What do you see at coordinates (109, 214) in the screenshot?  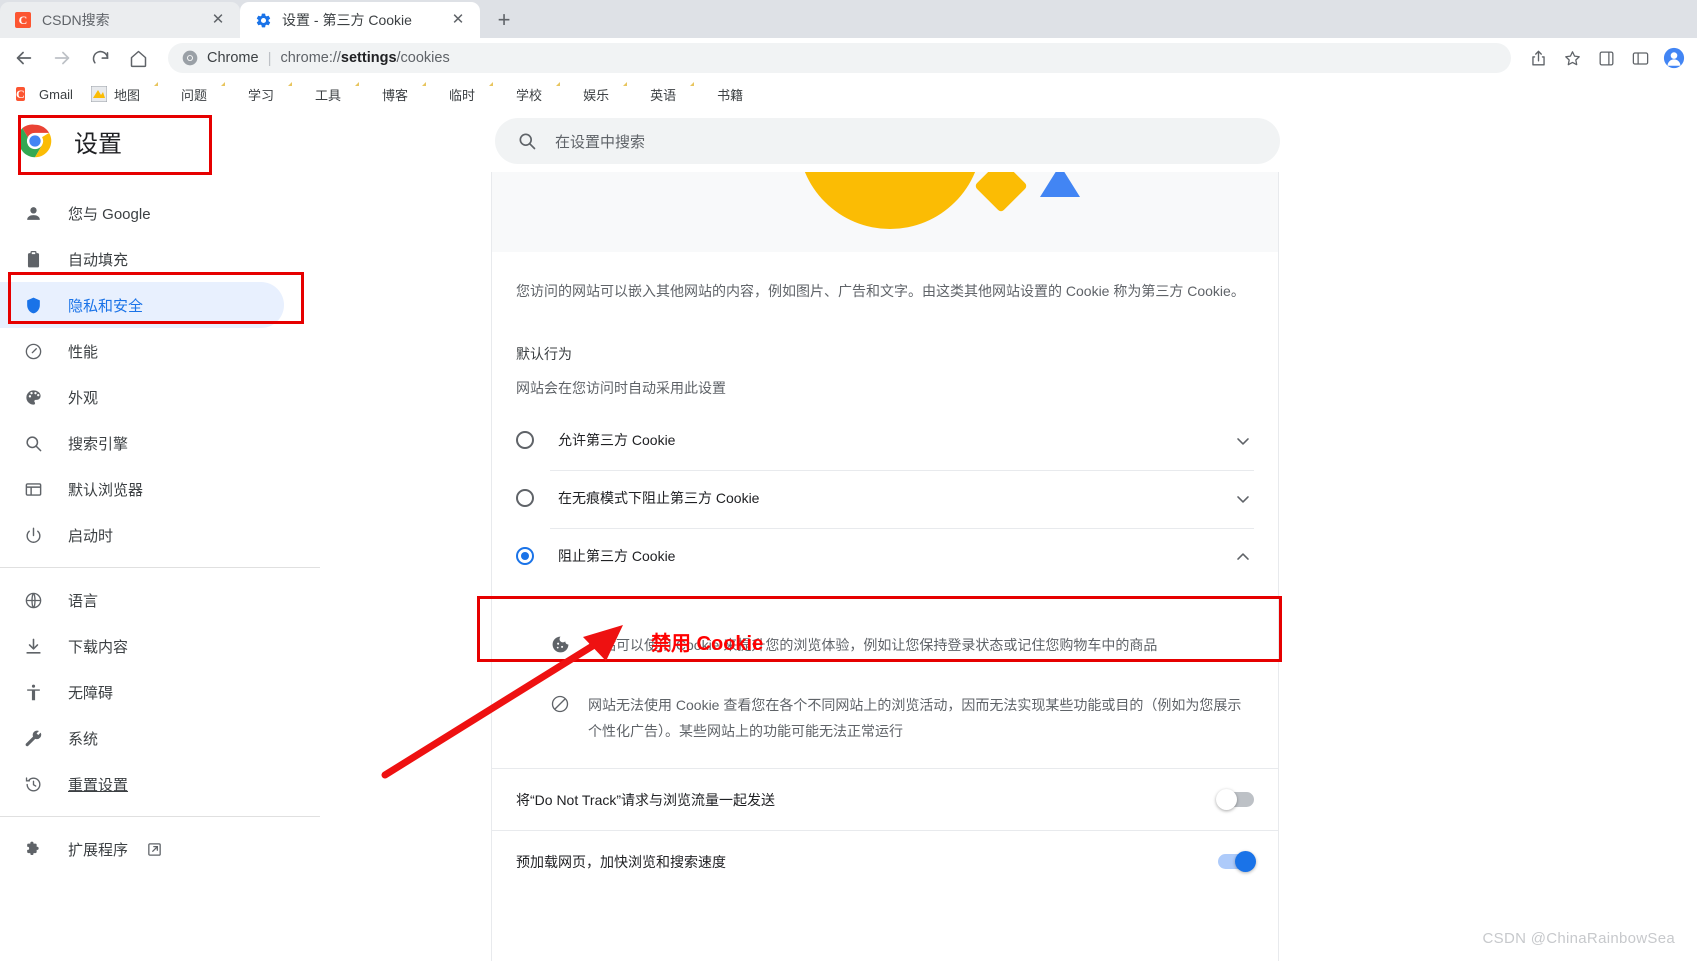 I see `sidebar-item-label: 您与 Google` at bounding box center [109, 214].